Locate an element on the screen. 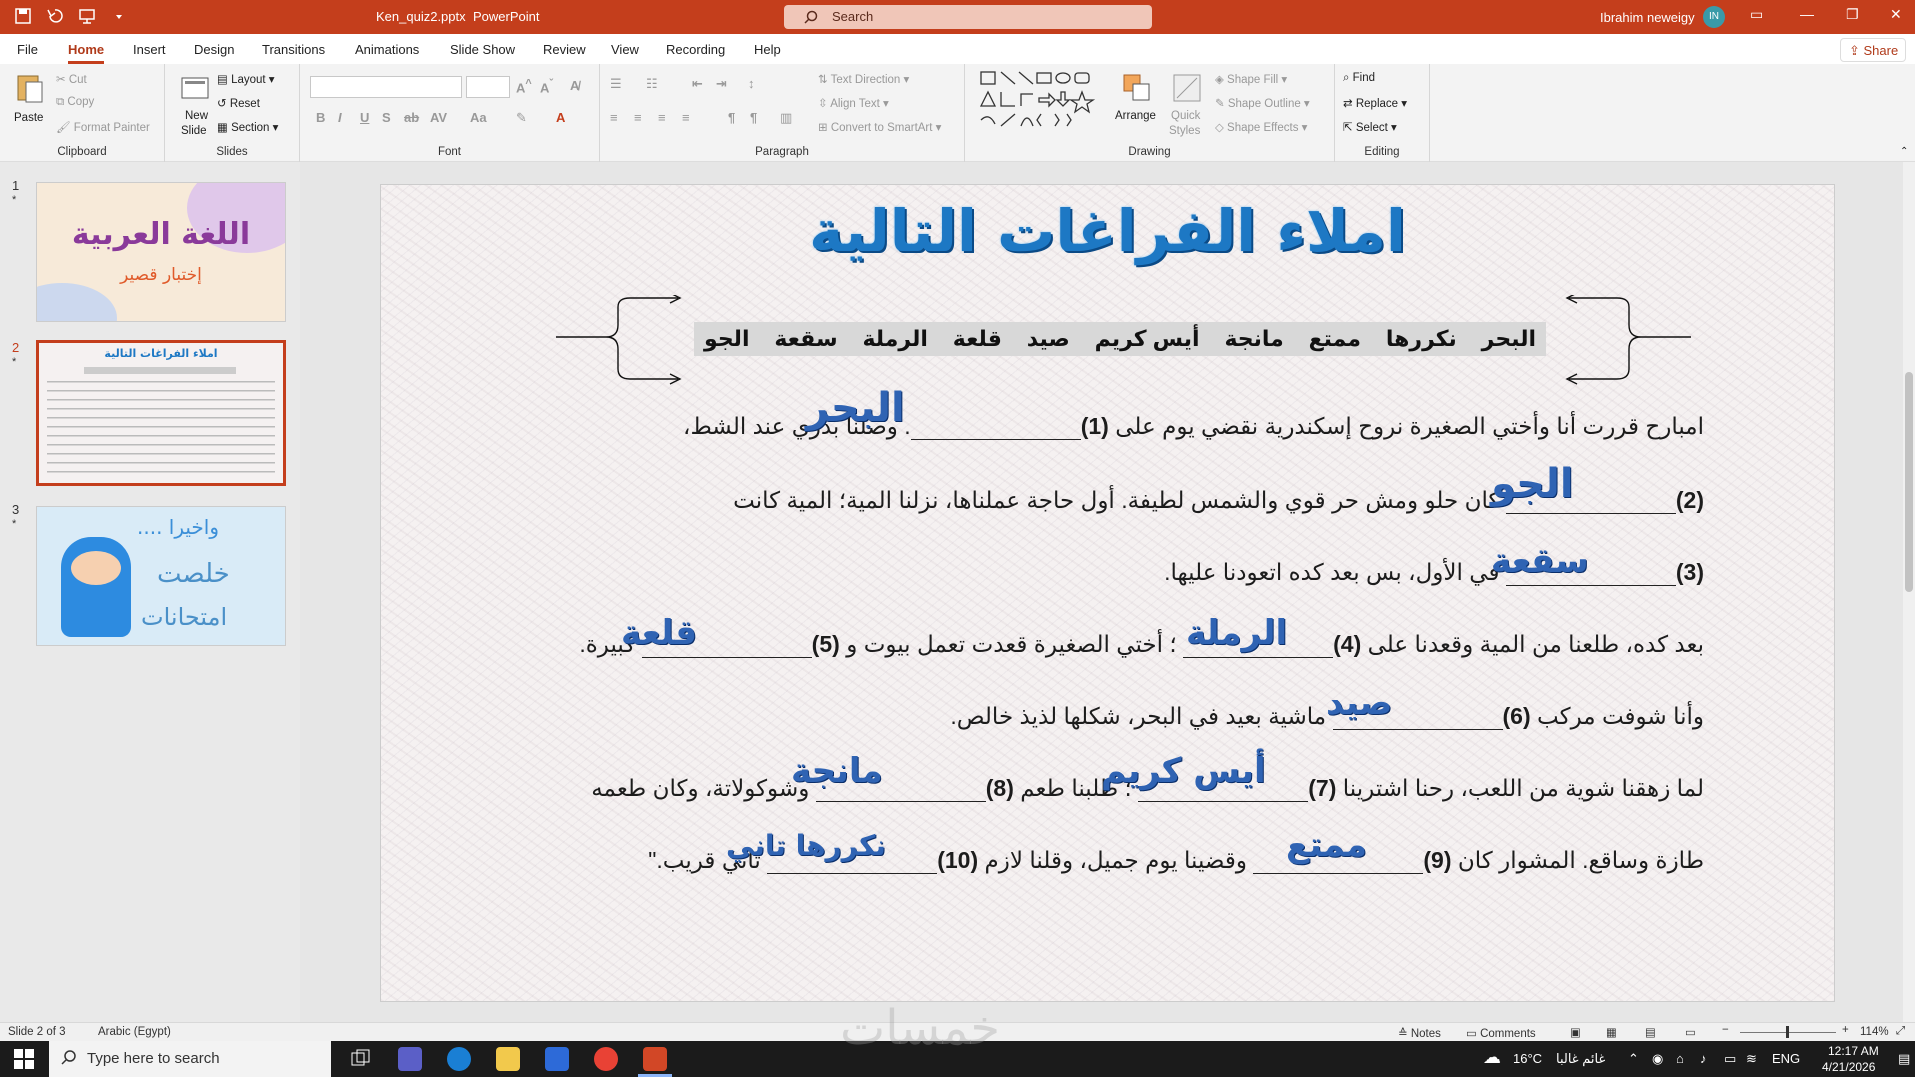  store-icon is located at coordinates (557, 1059).